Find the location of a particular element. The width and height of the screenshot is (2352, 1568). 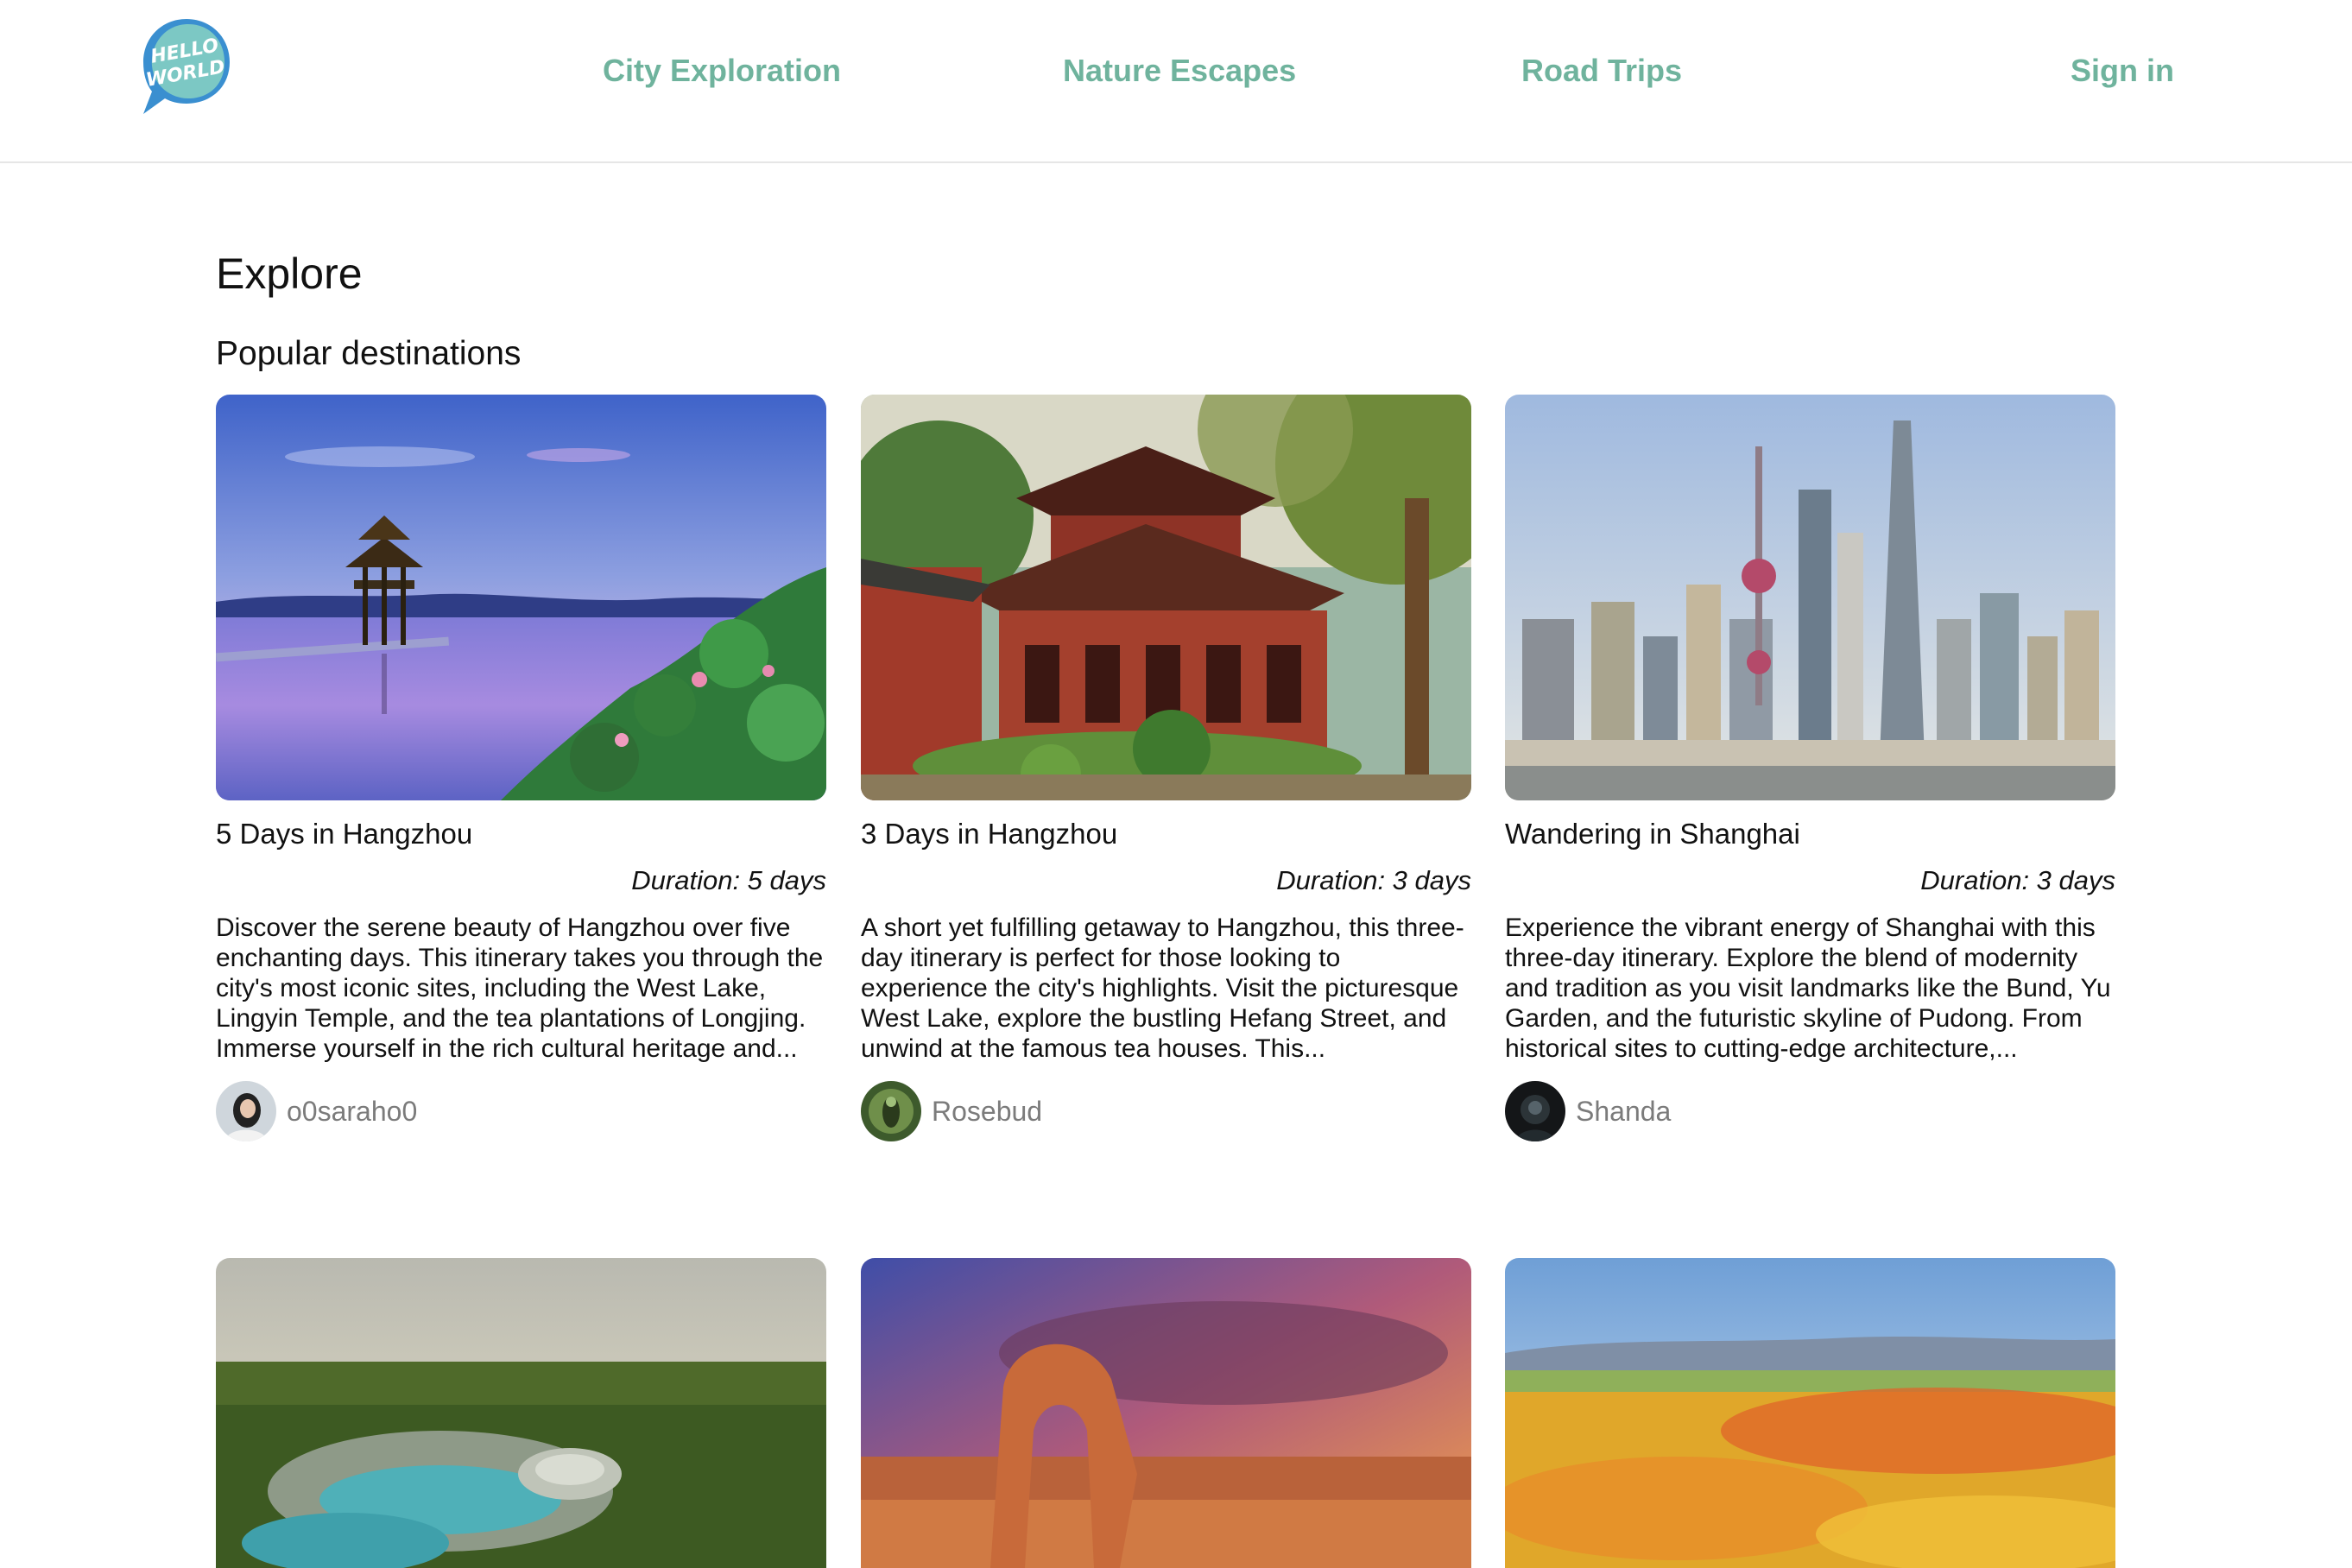

card-author: Rosebud is located at coordinates (951, 1111).